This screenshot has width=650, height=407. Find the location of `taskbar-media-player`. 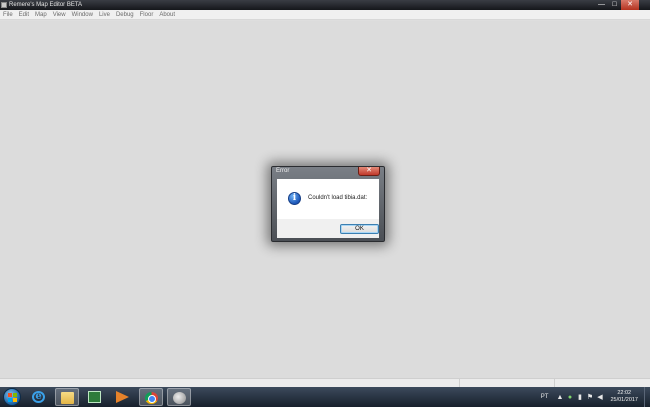

taskbar-media-player is located at coordinates (123, 397).